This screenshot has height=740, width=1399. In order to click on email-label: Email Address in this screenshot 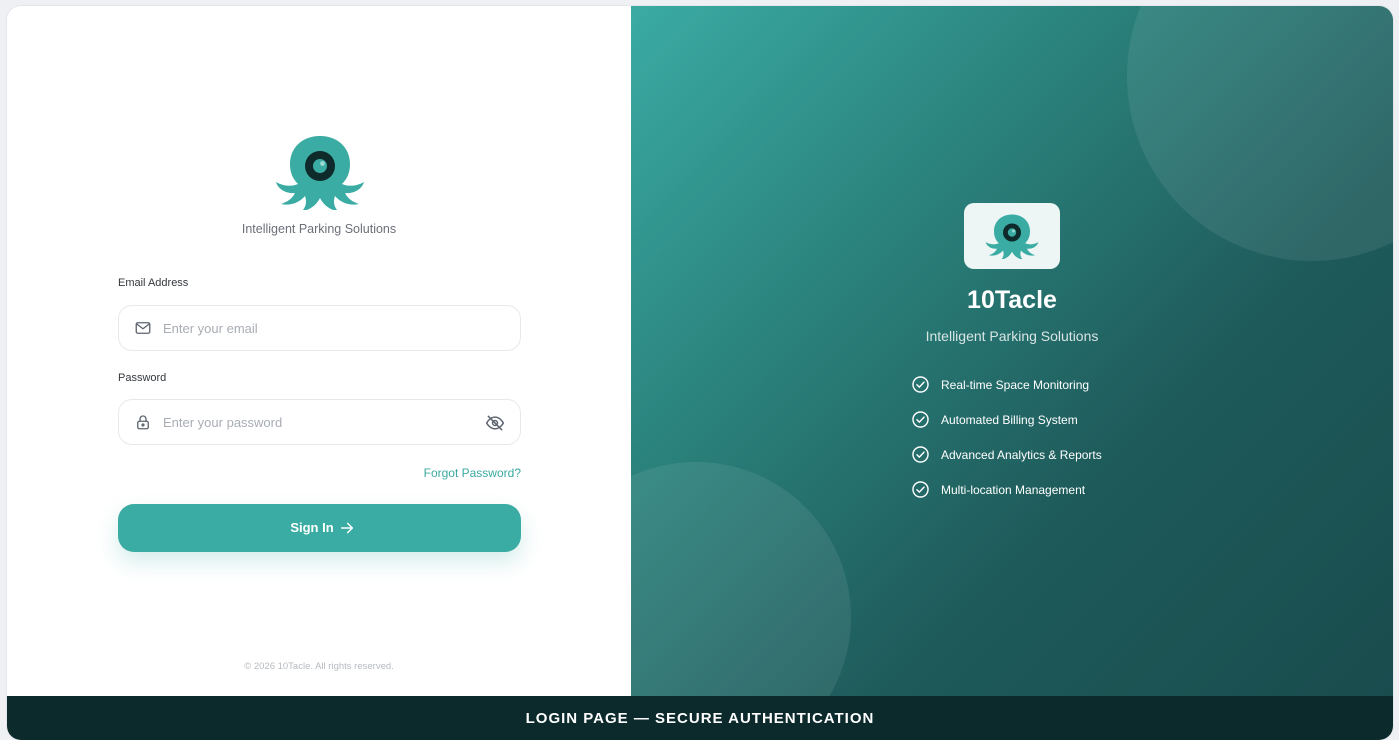, I will do `click(153, 283)`.